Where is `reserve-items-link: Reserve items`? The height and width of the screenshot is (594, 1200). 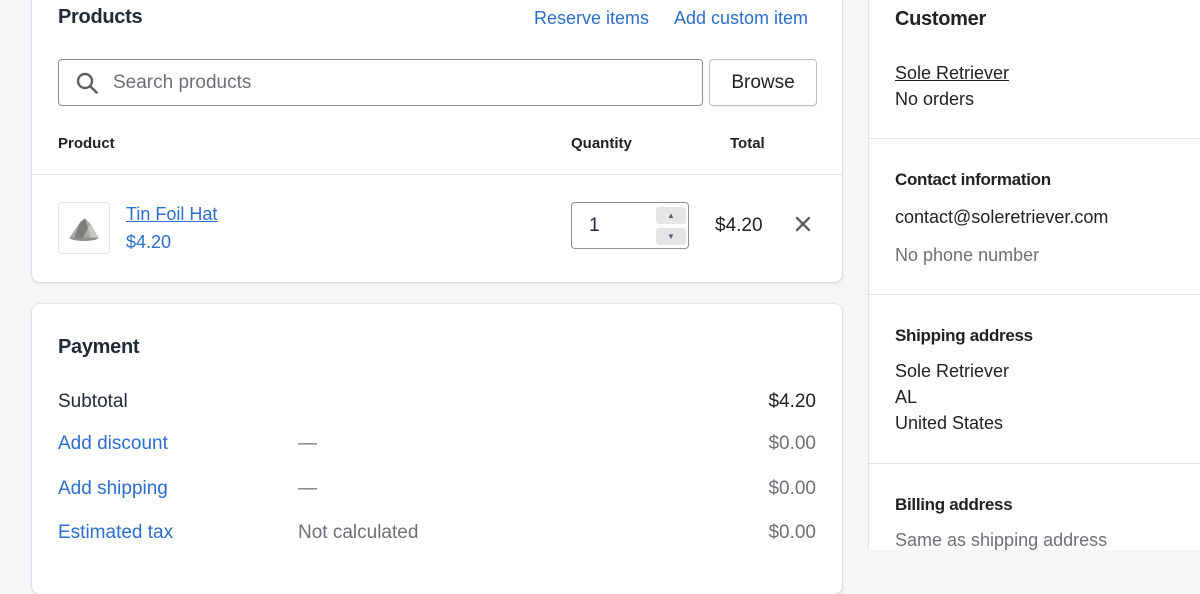 reserve-items-link: Reserve items is located at coordinates (591, 18).